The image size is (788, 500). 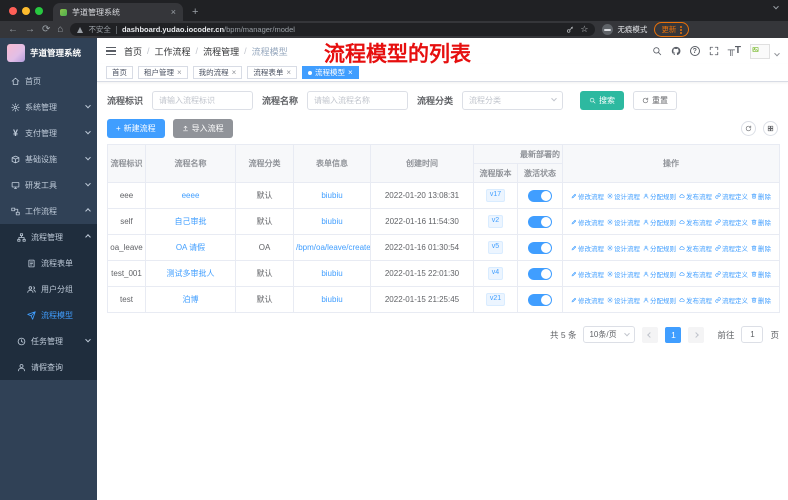 I want to click on browser-update-button: 更新, so click(x=672, y=29).